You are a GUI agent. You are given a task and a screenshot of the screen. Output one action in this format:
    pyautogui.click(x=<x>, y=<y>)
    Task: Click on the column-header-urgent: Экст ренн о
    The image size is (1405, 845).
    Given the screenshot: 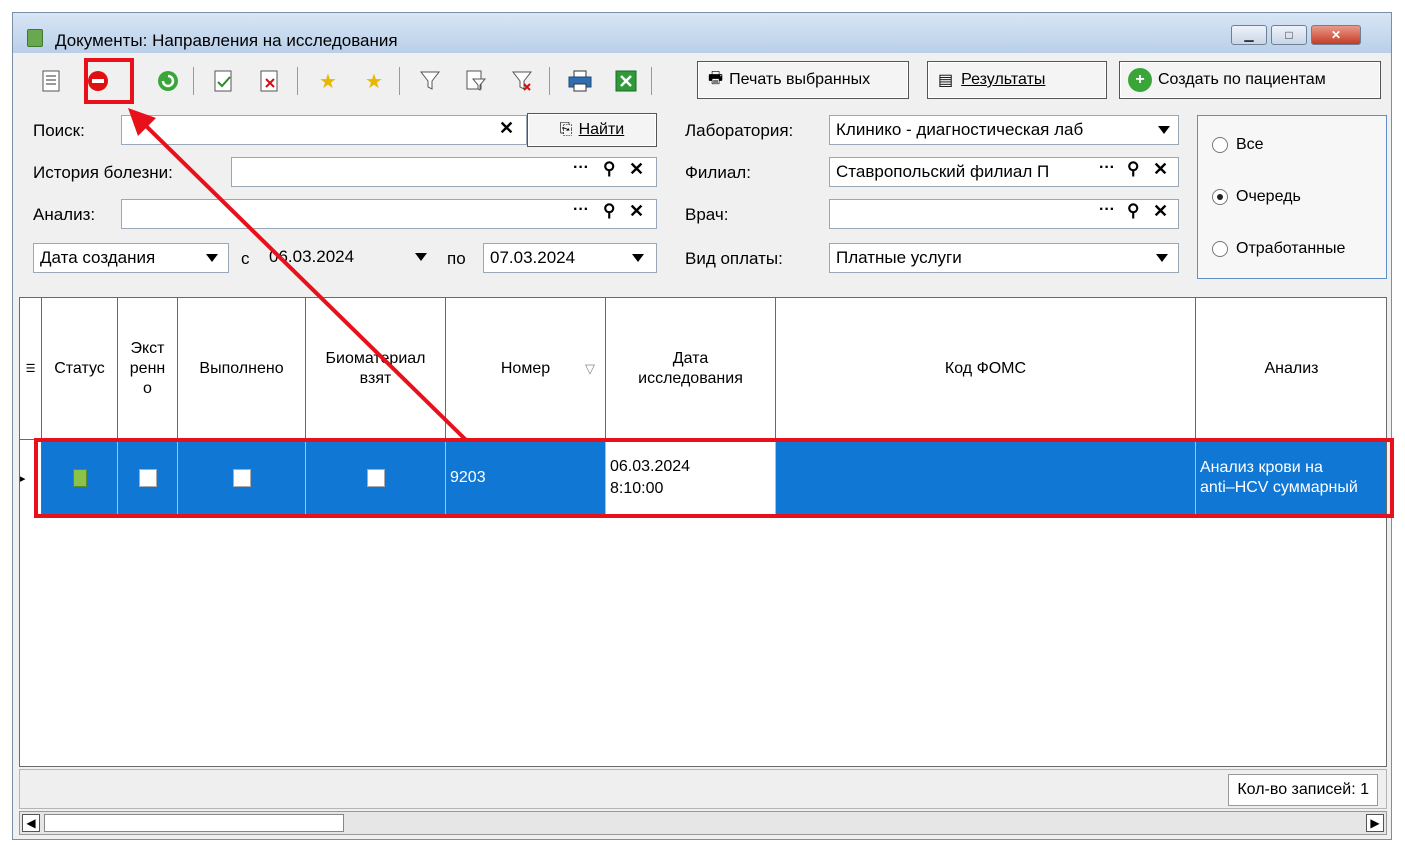 What is the action you would take?
    pyautogui.click(x=148, y=369)
    